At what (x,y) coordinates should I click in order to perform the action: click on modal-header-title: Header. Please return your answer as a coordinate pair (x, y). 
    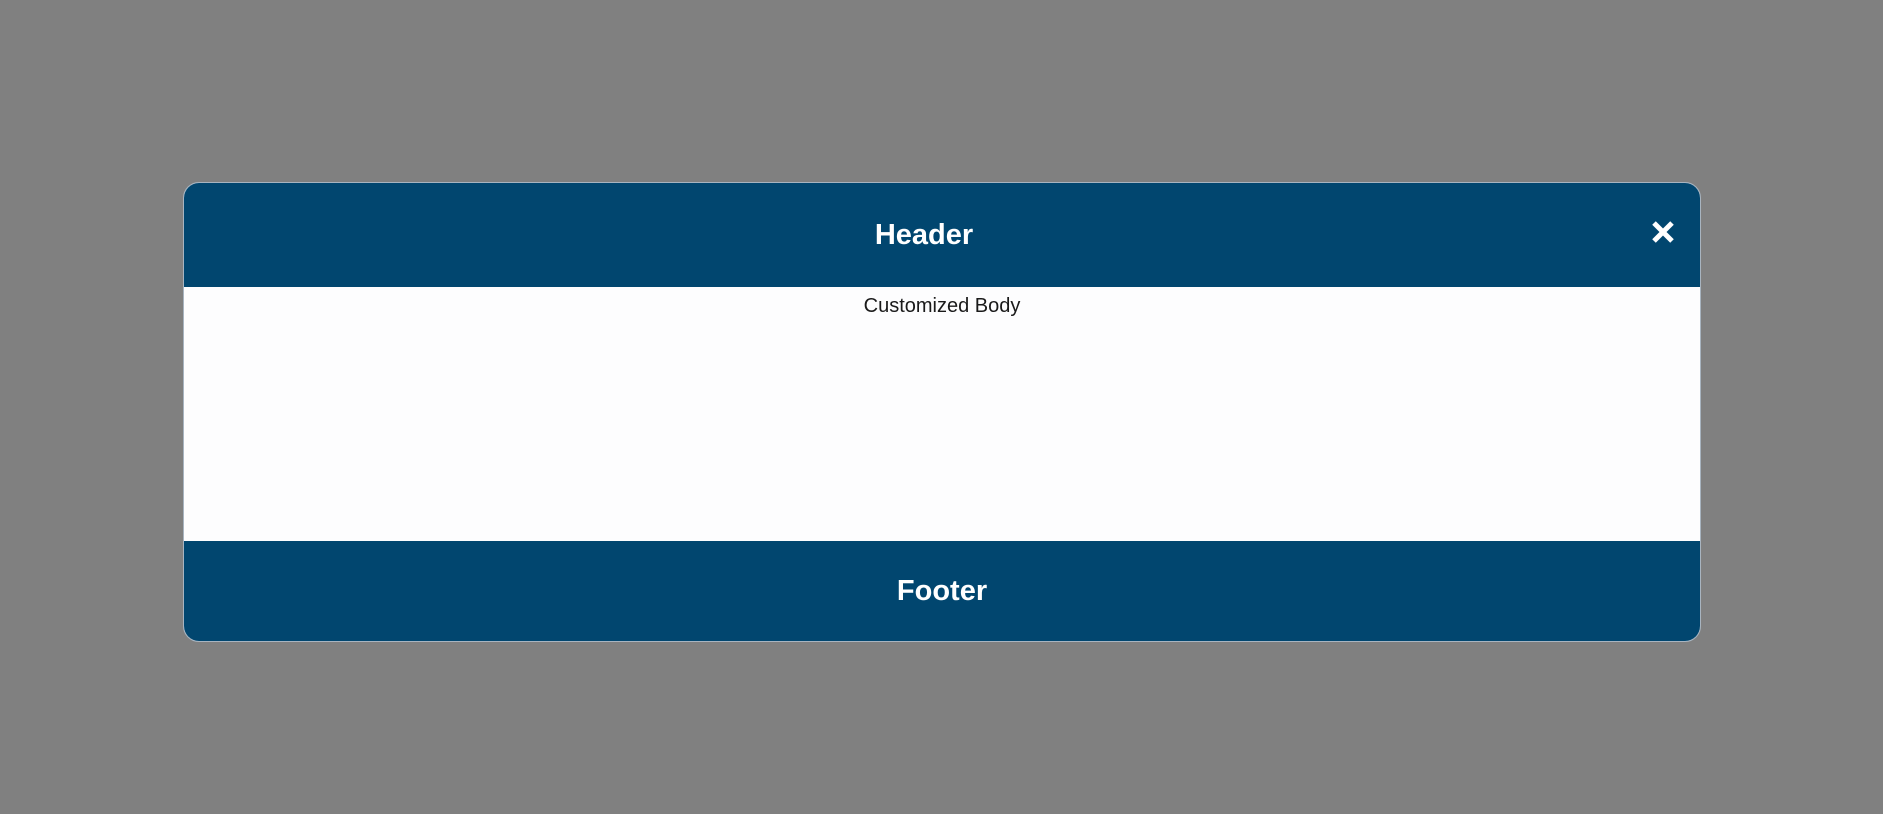
    Looking at the image, I should click on (924, 234).